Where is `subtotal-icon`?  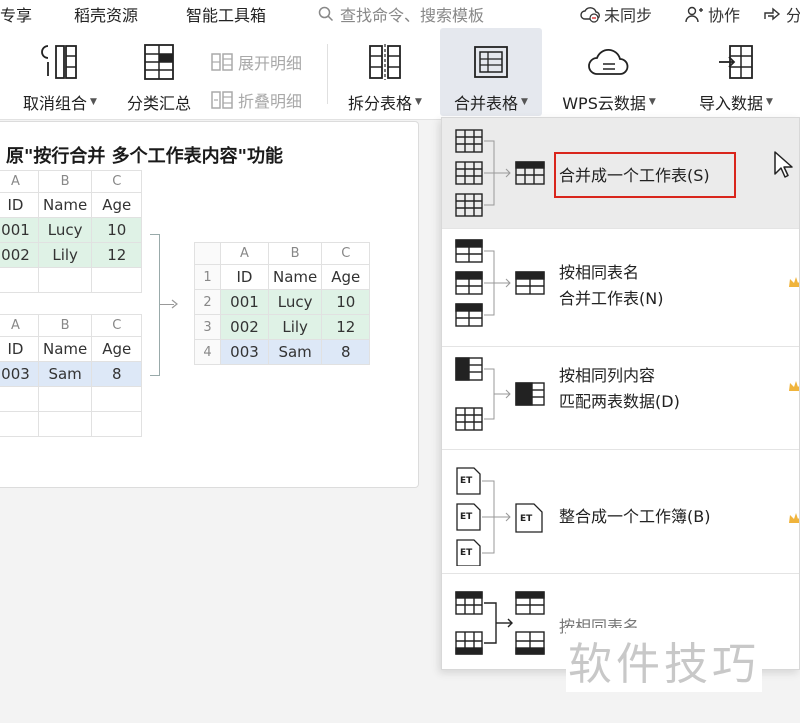
subtotal-icon is located at coordinates (159, 62).